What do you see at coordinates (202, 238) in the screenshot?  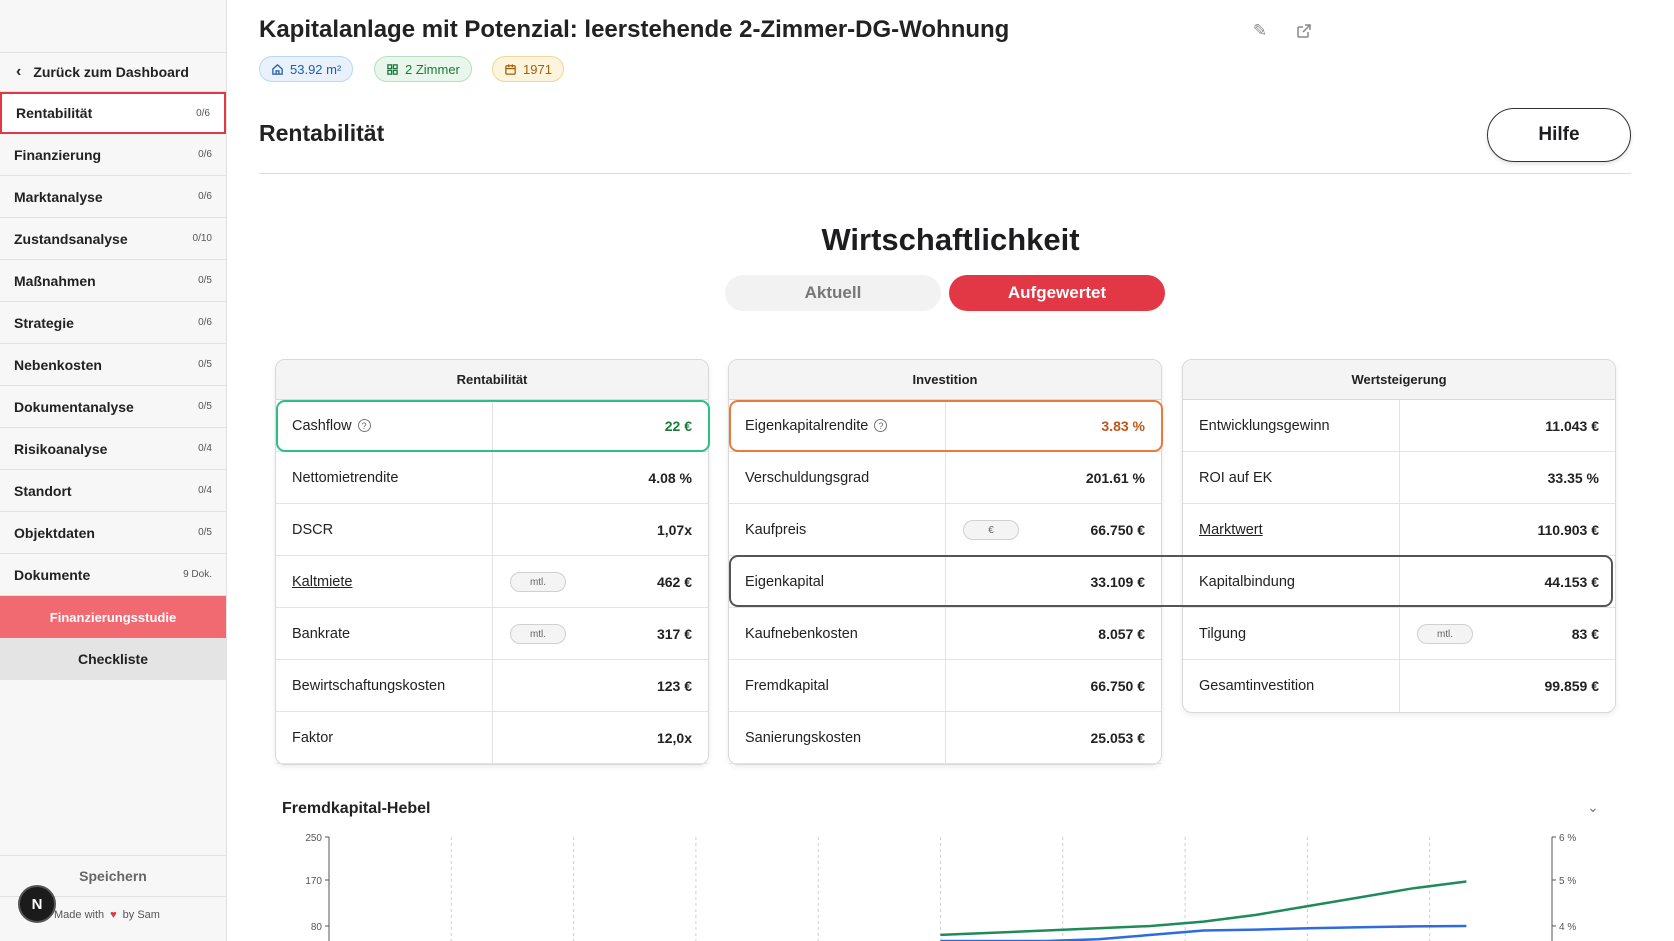 I see `sidebar-item-count: 0/10` at bounding box center [202, 238].